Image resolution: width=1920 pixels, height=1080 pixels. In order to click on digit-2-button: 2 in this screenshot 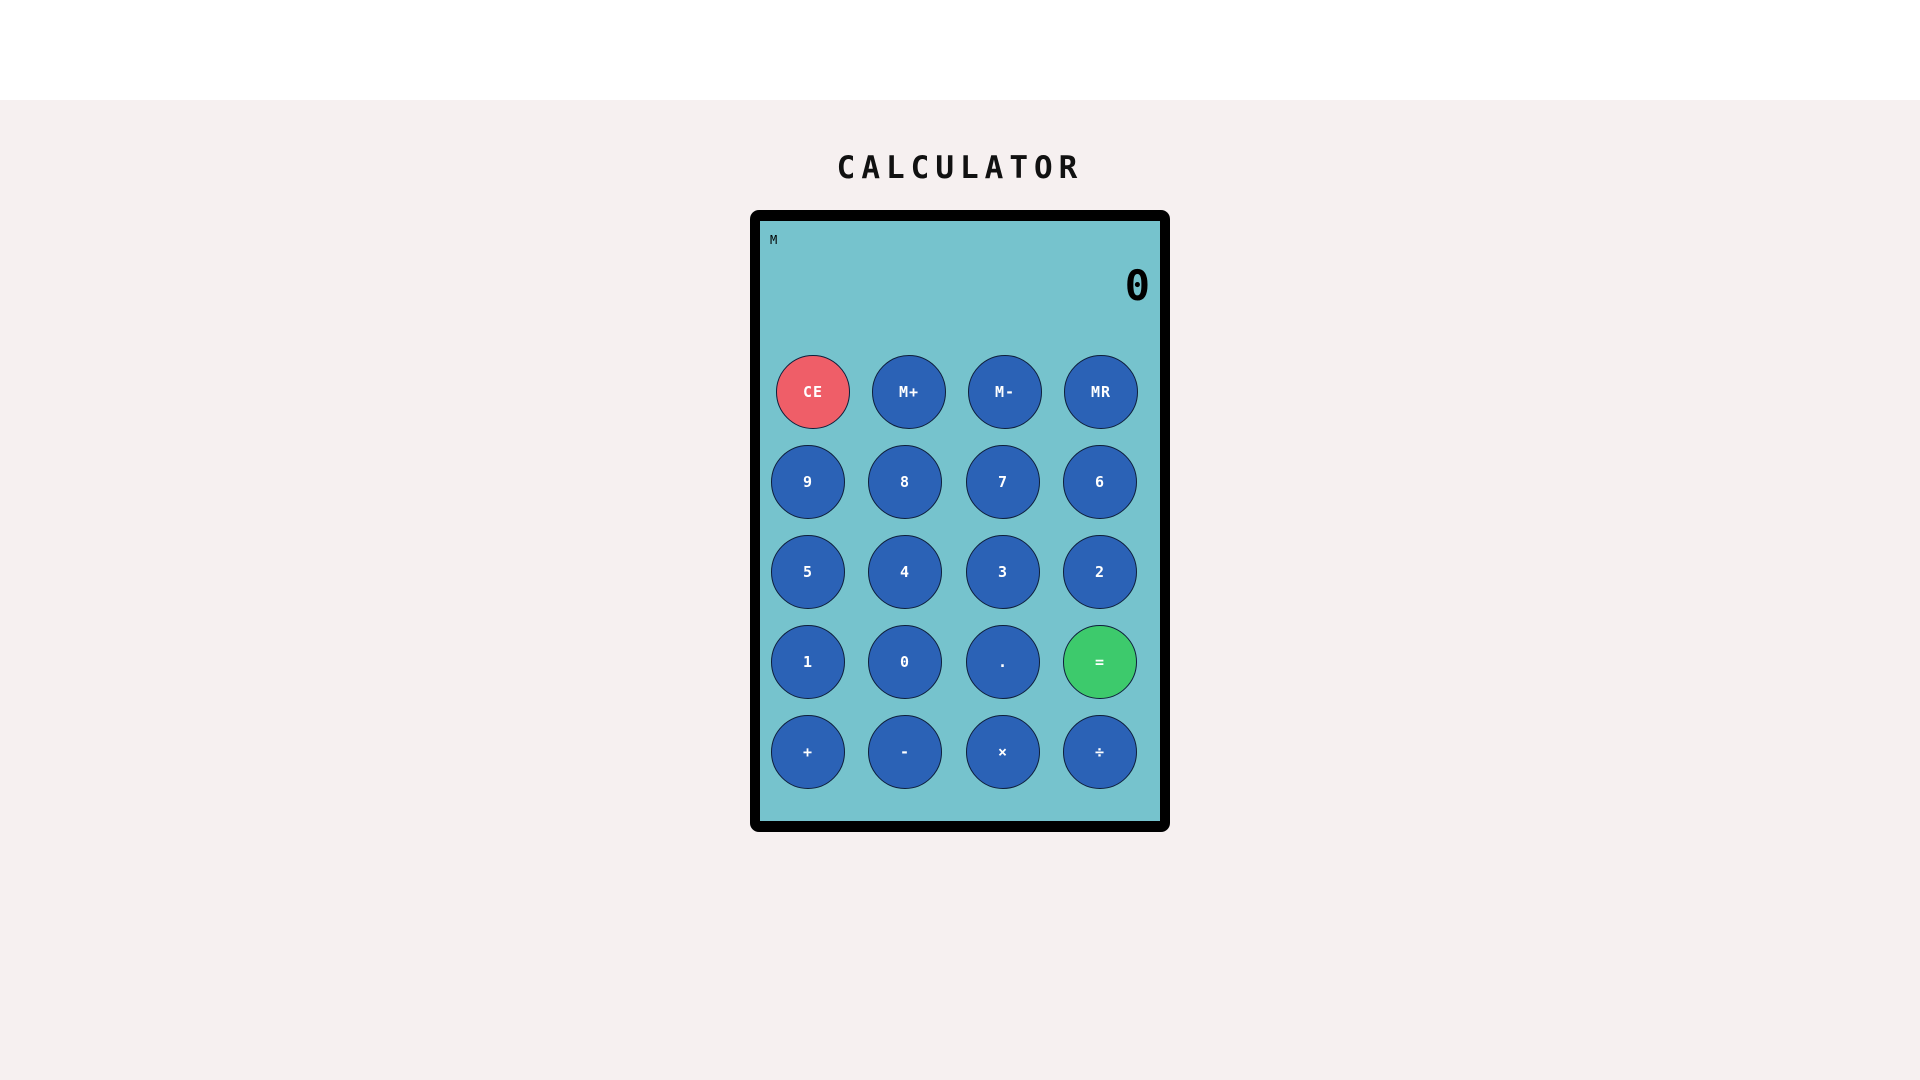, I will do `click(1100, 572)`.